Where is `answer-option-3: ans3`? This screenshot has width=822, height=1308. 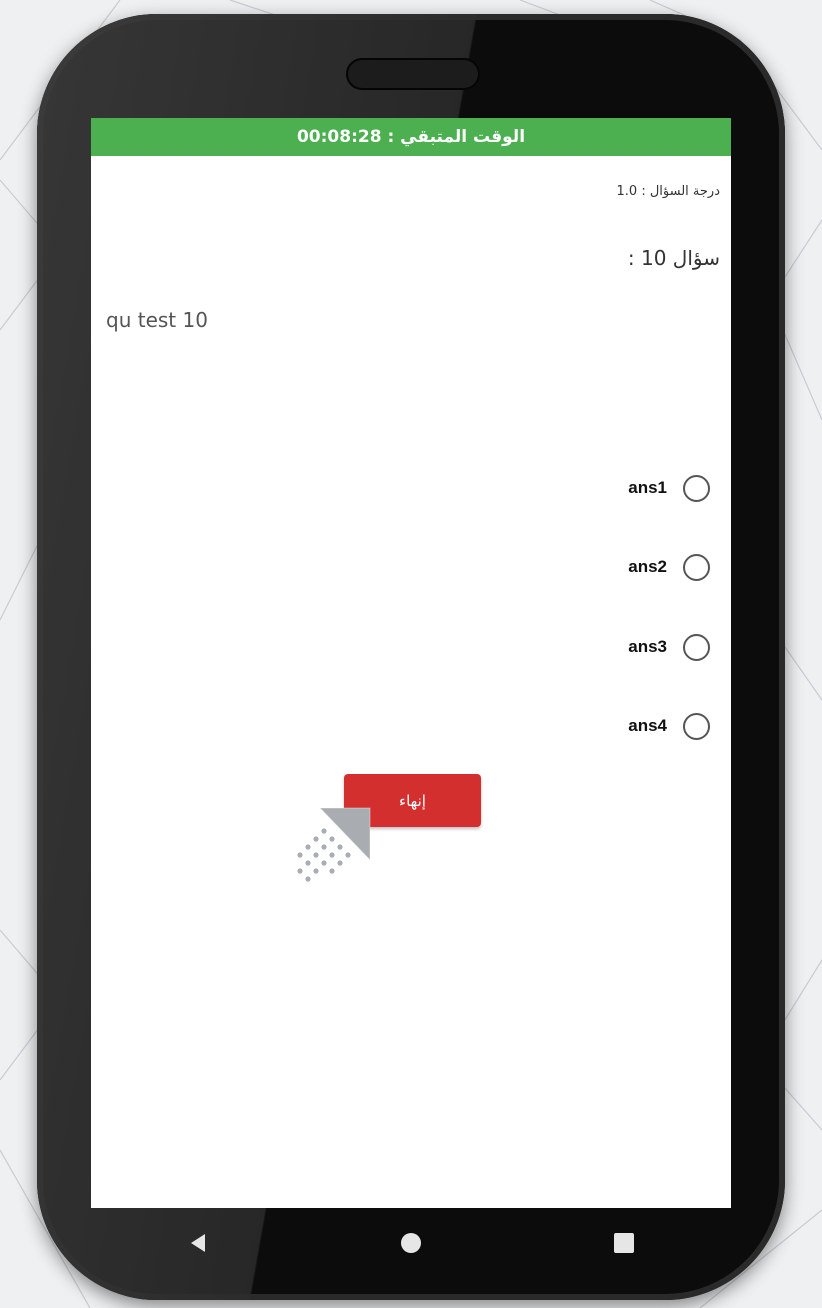 answer-option-3: ans3 is located at coordinates (669, 647).